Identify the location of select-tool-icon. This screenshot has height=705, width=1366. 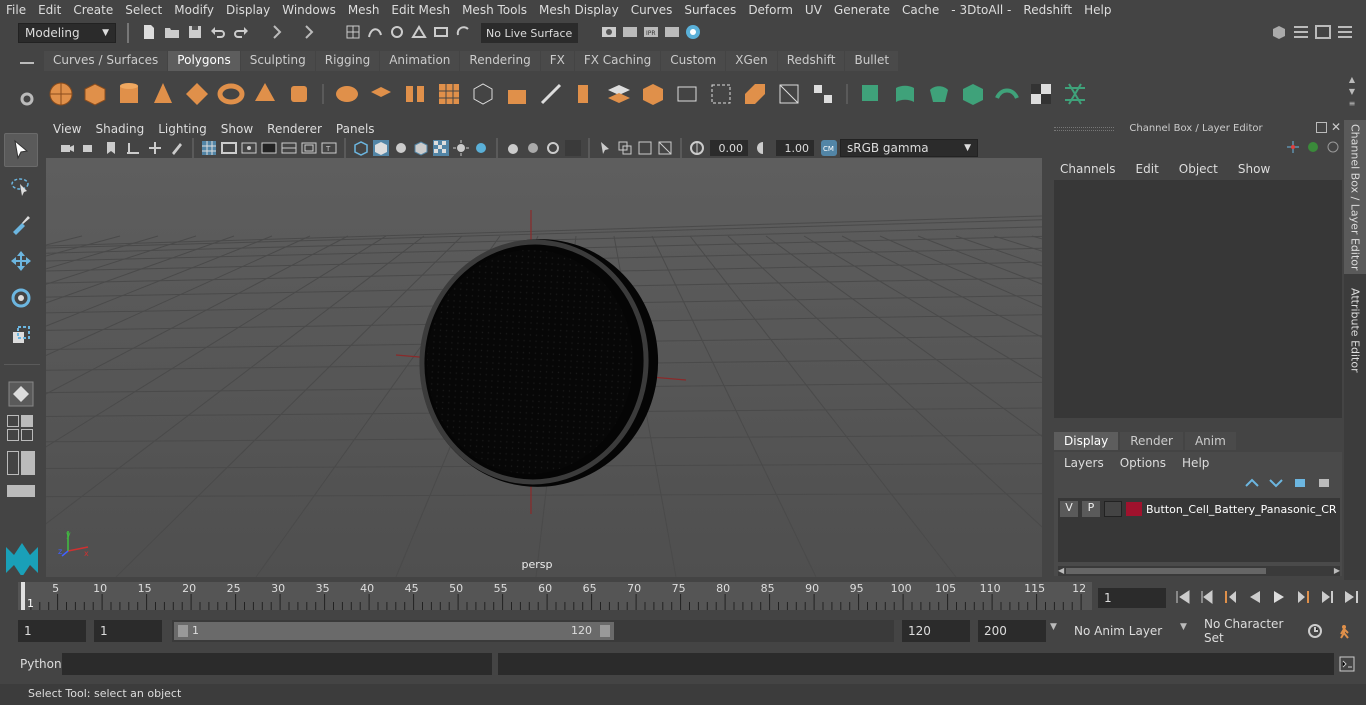
(21, 150).